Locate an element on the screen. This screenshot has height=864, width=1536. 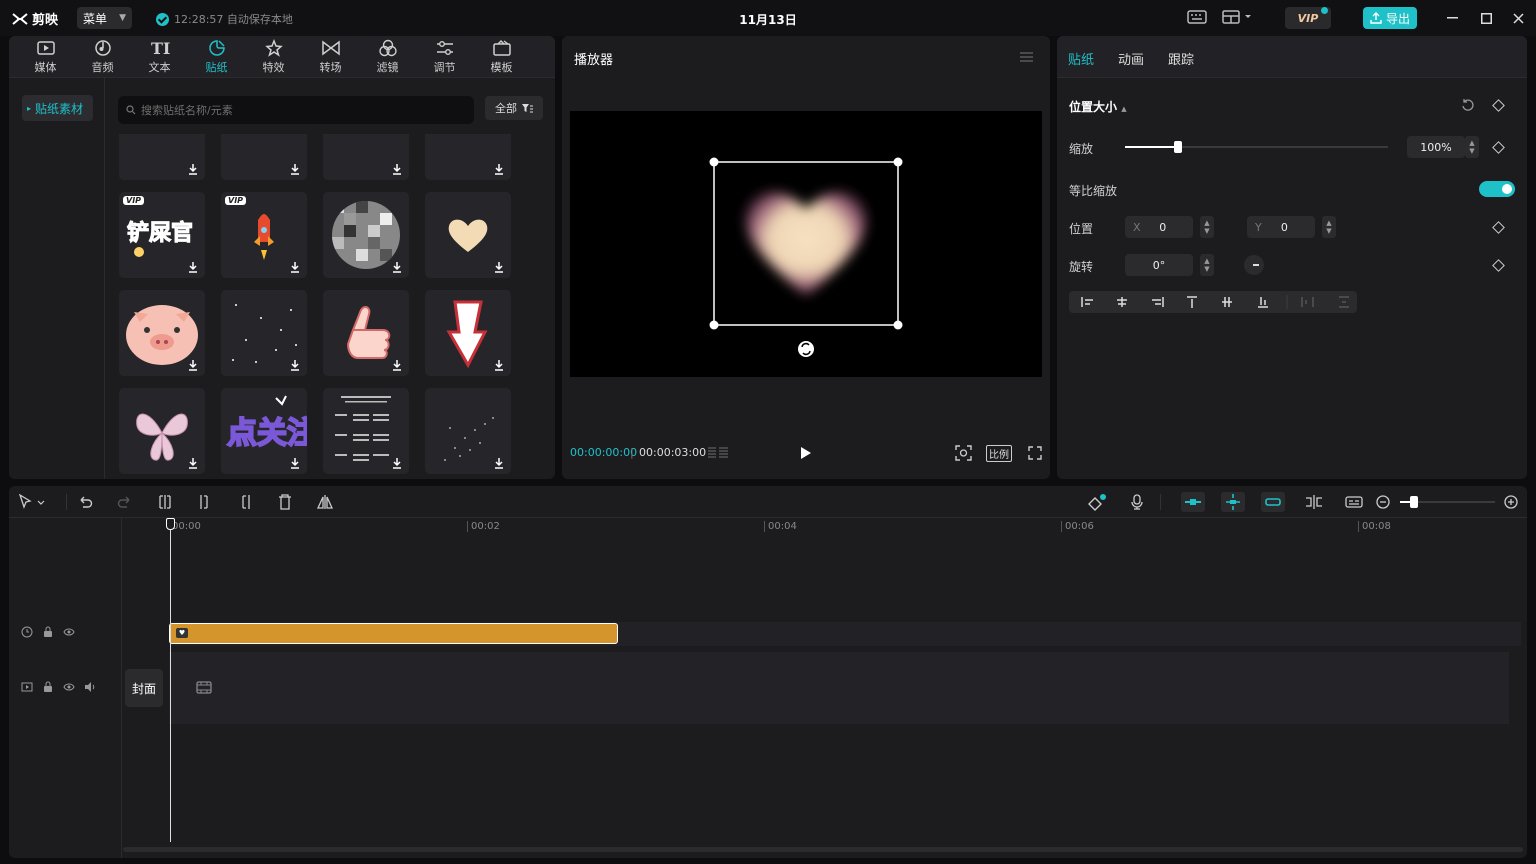
position-x-stepper: ▲ ▼ is located at coordinates (1207, 227).